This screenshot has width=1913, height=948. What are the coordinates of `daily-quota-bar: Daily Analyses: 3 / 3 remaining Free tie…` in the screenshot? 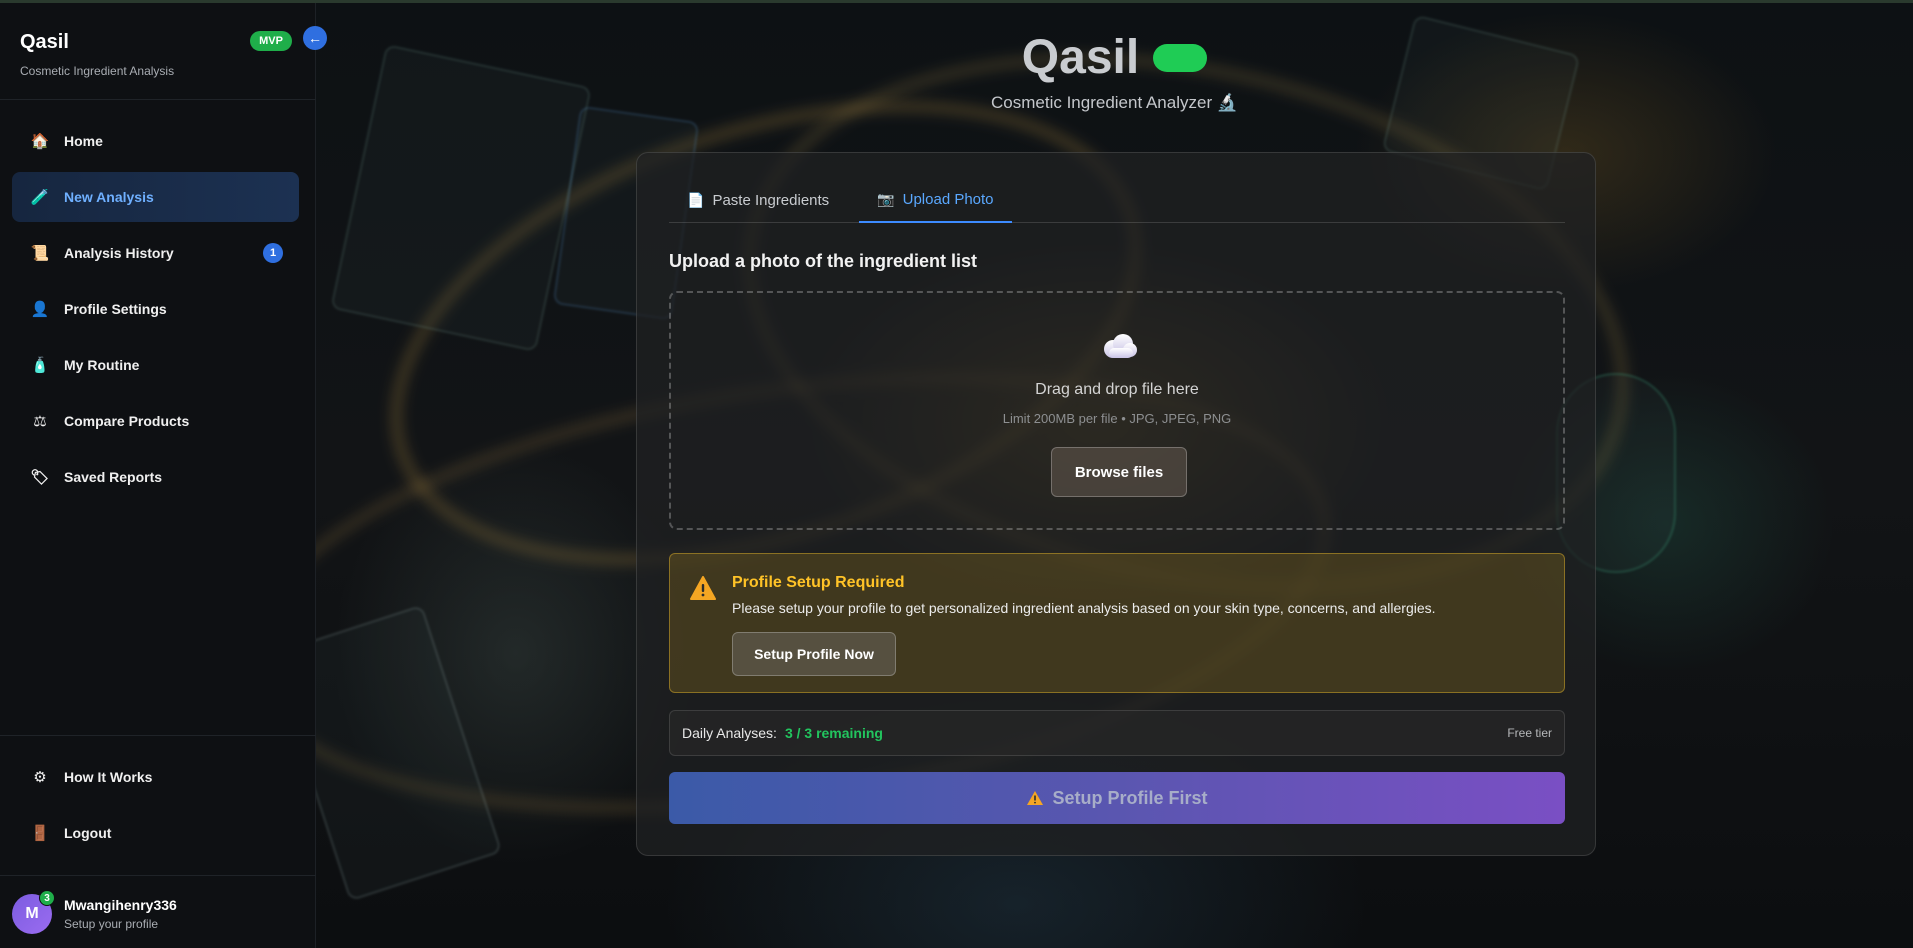 It's located at (1117, 733).